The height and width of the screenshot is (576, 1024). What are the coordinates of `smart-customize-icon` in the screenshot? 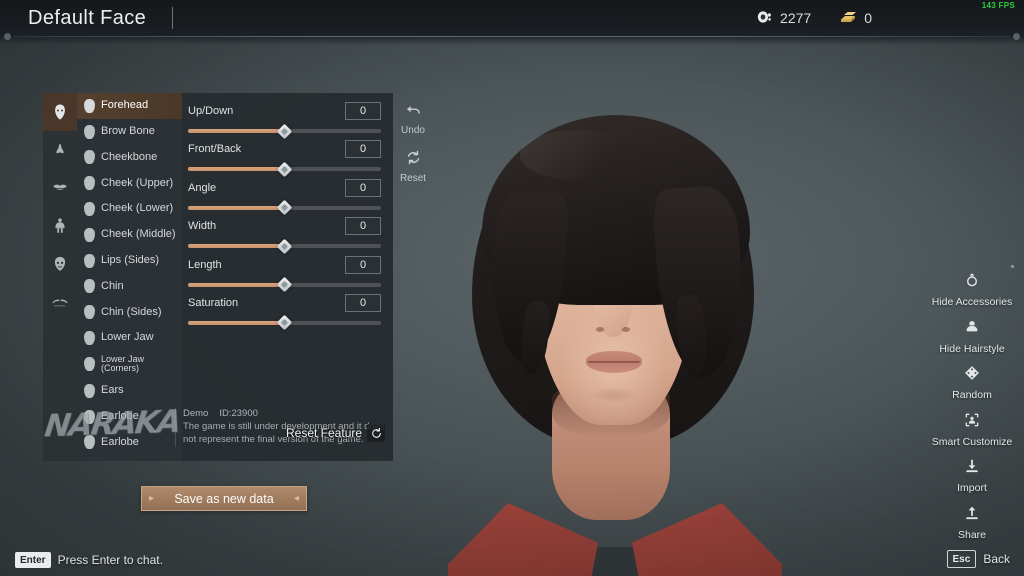 It's located at (972, 422).